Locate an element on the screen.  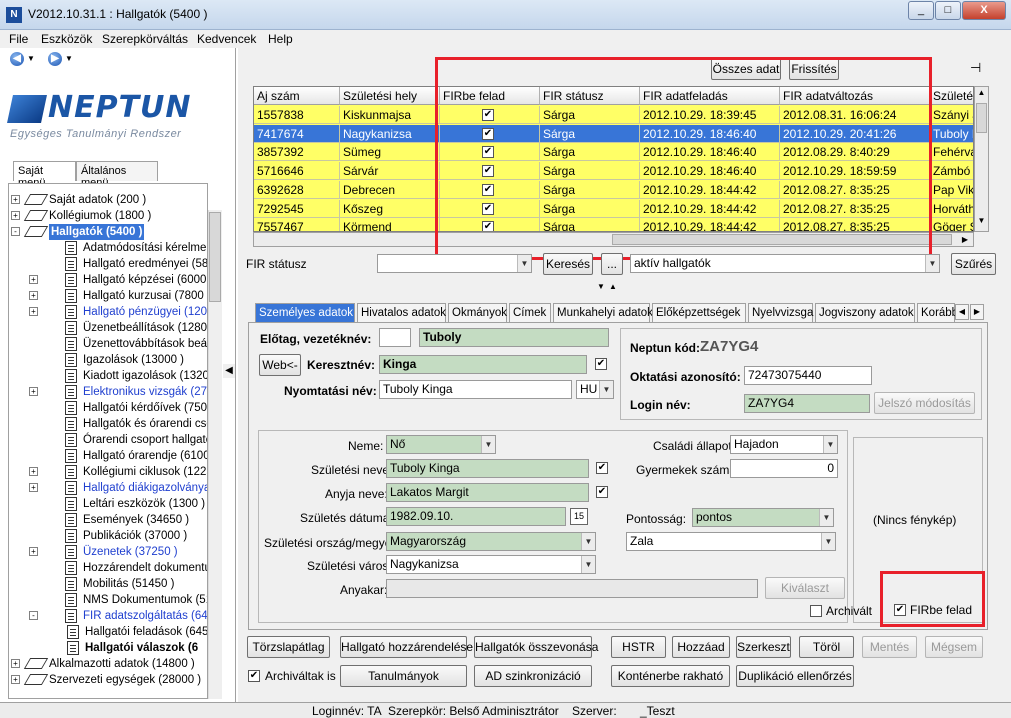
nyomtatasi-input: Tuboly Kinga is located at coordinates (475, 389).